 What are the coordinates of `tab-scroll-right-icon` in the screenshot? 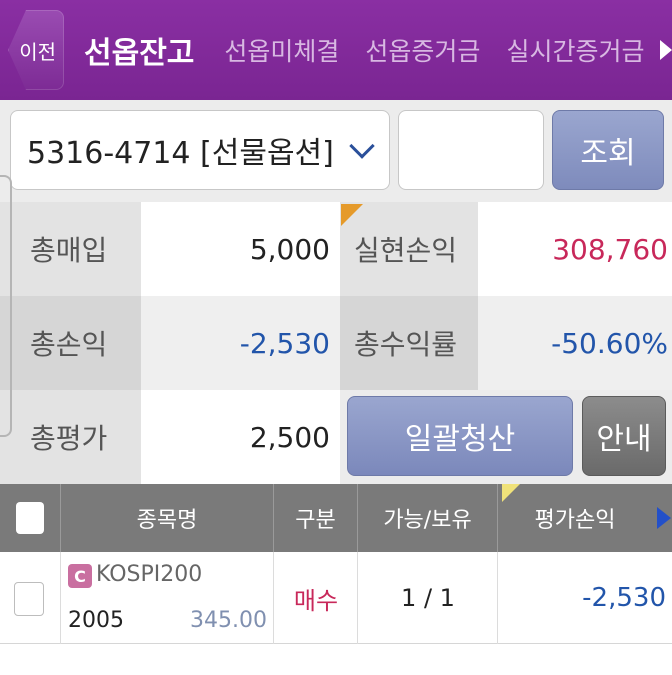 It's located at (666, 50).